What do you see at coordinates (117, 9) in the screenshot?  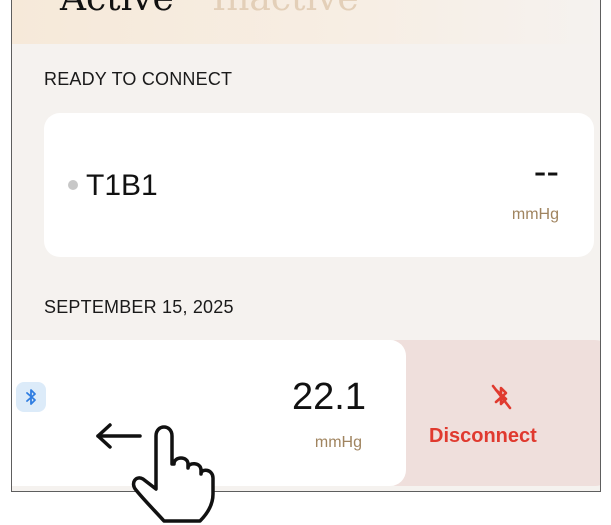 I see `segment-active-tab: Active` at bounding box center [117, 9].